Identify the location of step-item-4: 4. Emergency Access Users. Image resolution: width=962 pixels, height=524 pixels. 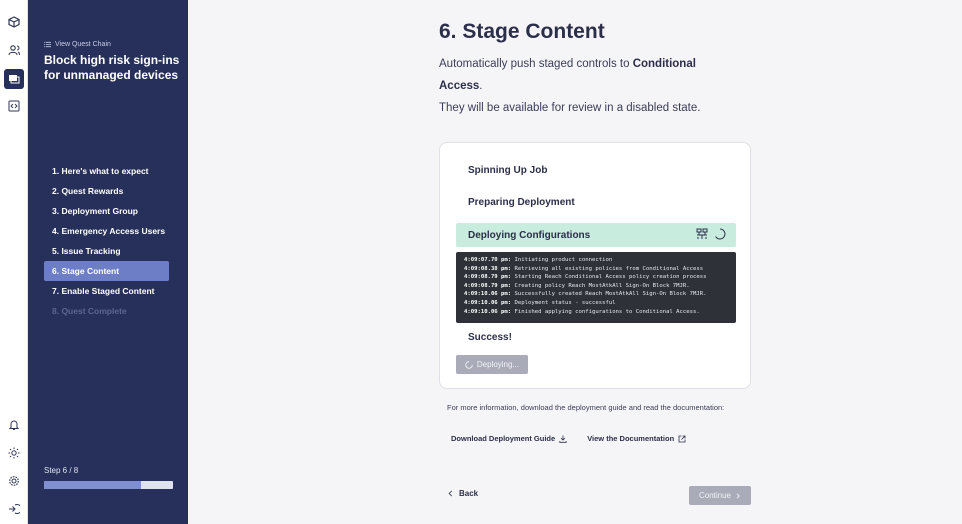
(106, 231).